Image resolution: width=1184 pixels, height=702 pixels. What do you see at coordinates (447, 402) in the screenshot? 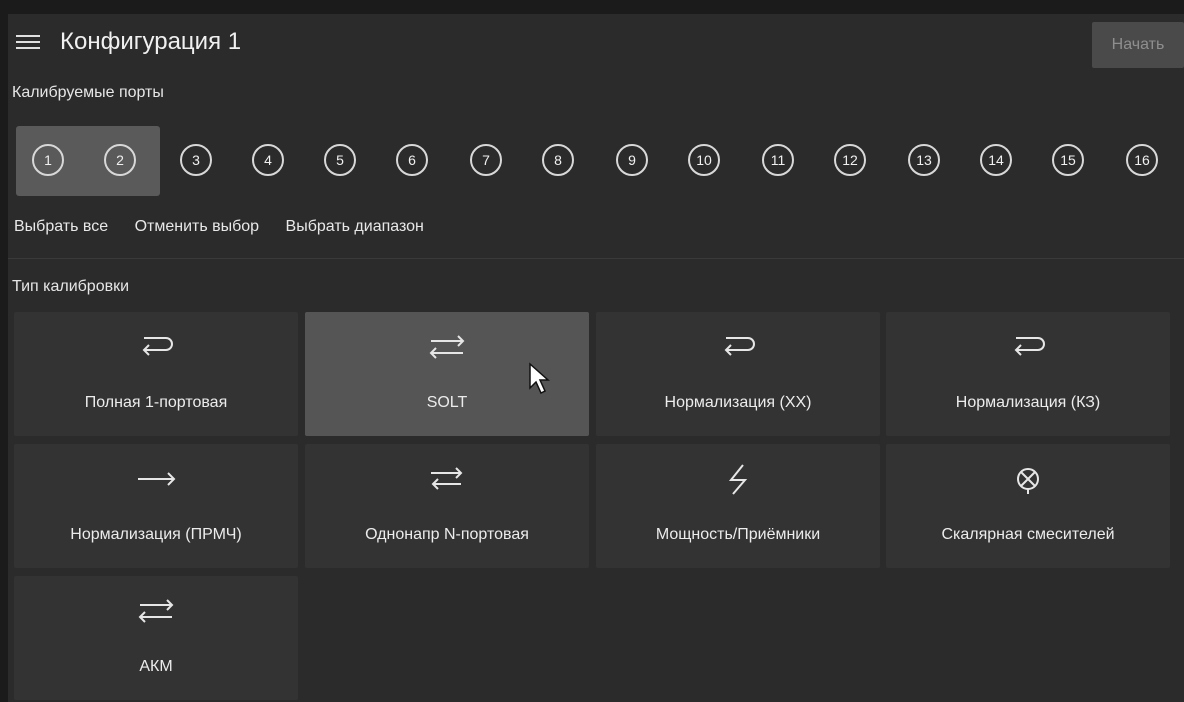
I see `cal-type-label: SOLT` at bounding box center [447, 402].